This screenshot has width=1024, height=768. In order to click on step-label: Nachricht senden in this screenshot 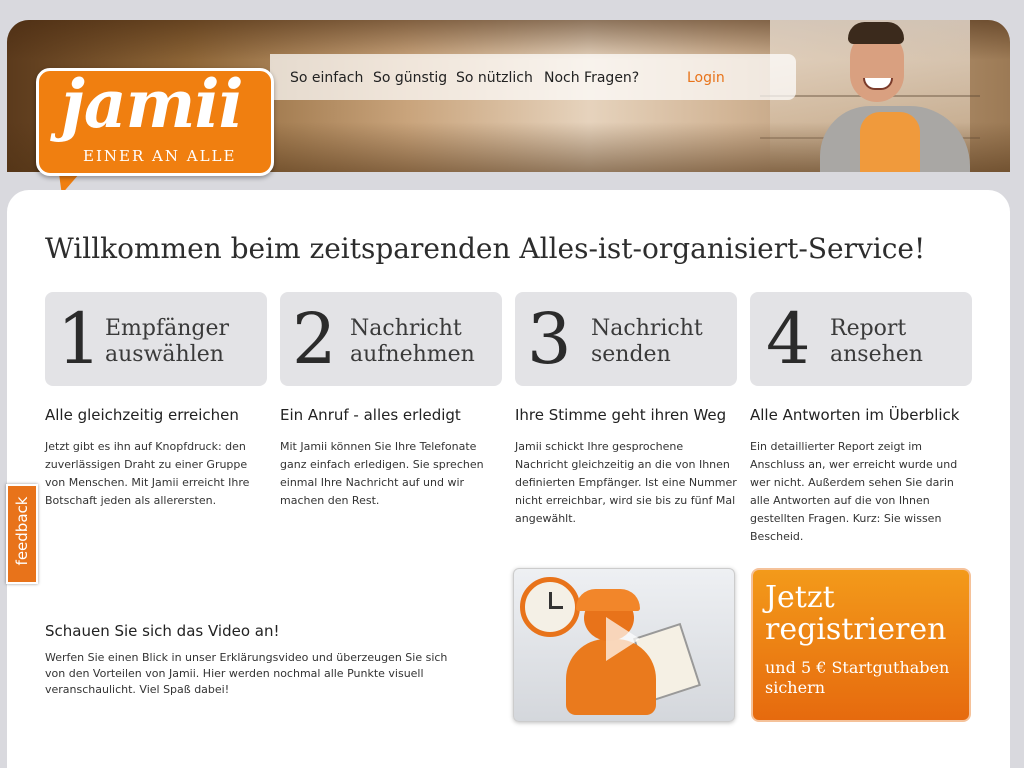, I will do `click(647, 341)`.